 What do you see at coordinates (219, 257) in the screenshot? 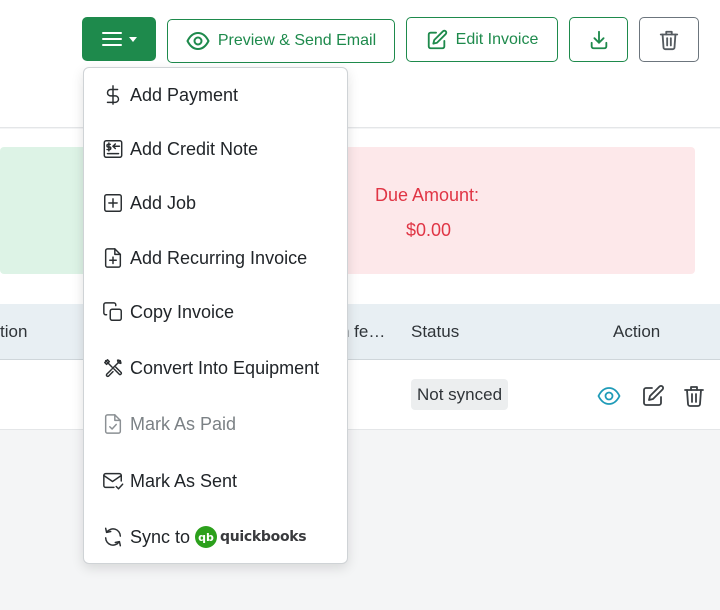
I see `menu-item-label: Add Recurring Invoice` at bounding box center [219, 257].